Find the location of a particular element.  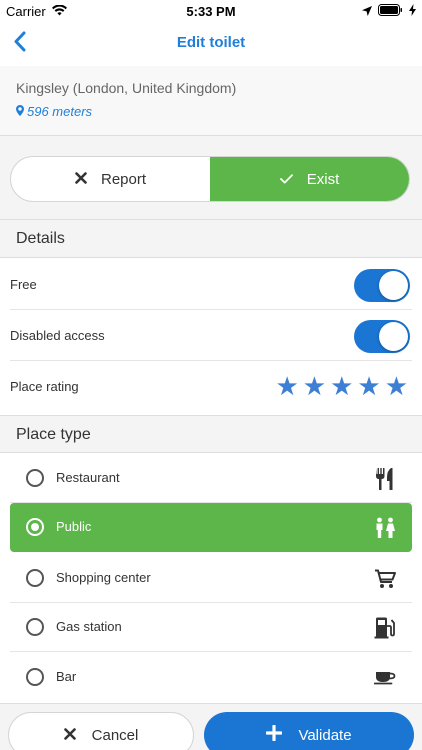

exist-button: Exist is located at coordinates (309, 179).